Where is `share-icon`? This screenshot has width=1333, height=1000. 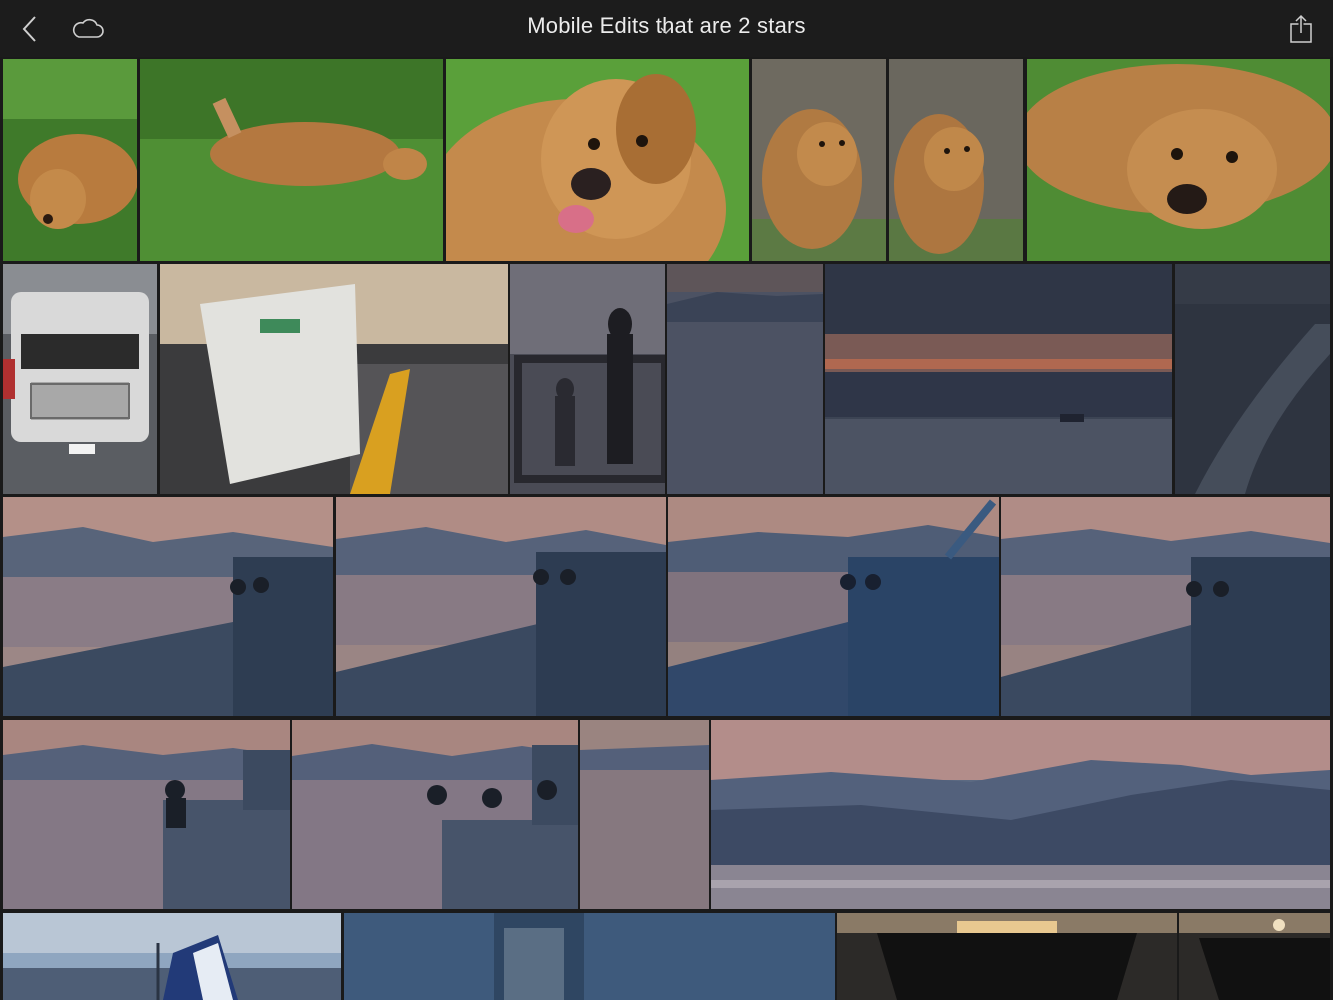 share-icon is located at coordinates (1301, 28).